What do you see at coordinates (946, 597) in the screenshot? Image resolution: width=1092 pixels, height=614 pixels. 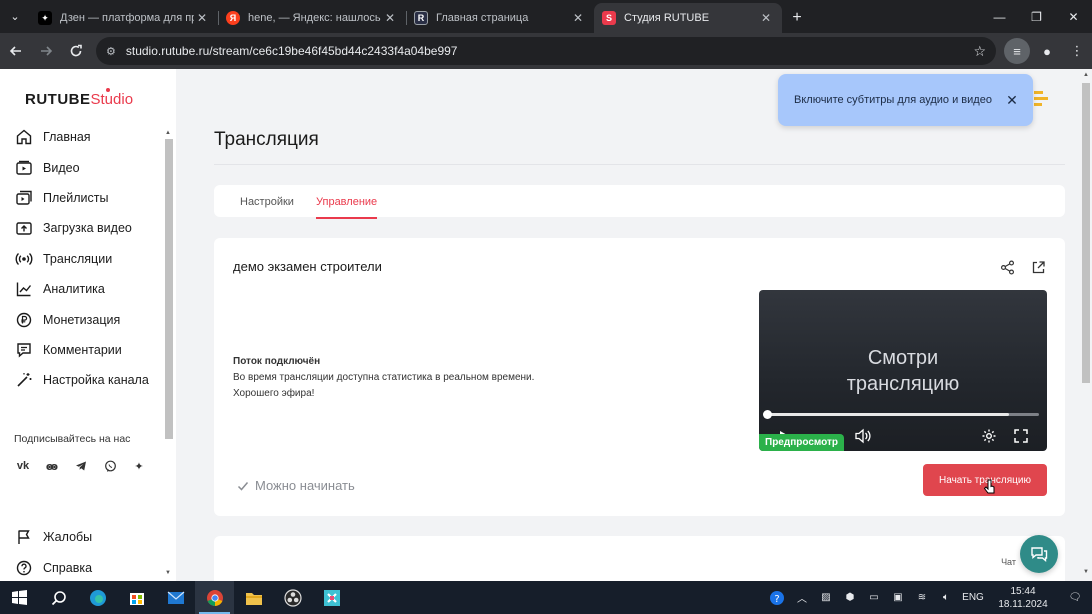 I see `speaker-icon: 🔈︎` at bounding box center [946, 597].